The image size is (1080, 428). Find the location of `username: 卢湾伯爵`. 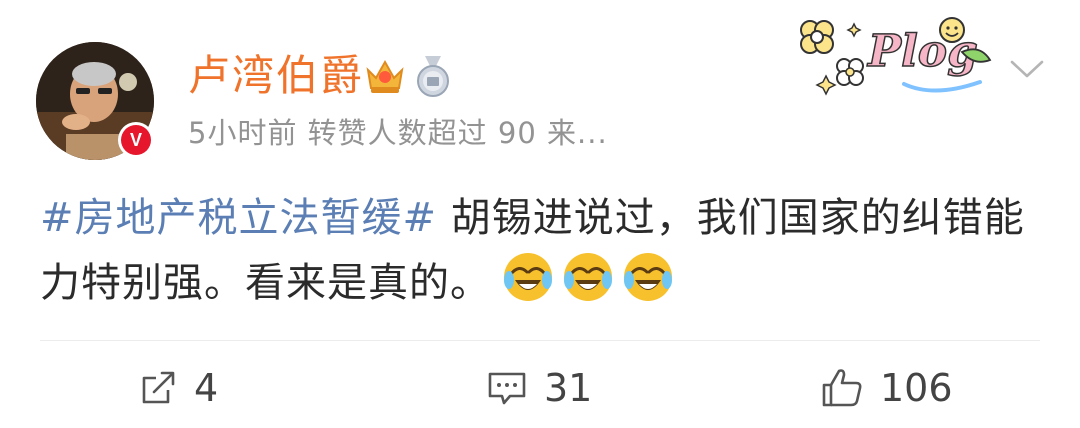

username: 卢湾伯爵 is located at coordinates (276, 76).